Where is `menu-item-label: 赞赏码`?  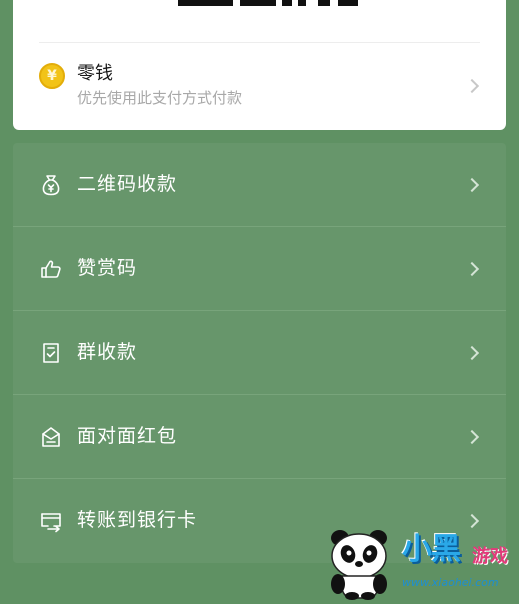
menu-item-label: 赞赏码 is located at coordinates (107, 268).